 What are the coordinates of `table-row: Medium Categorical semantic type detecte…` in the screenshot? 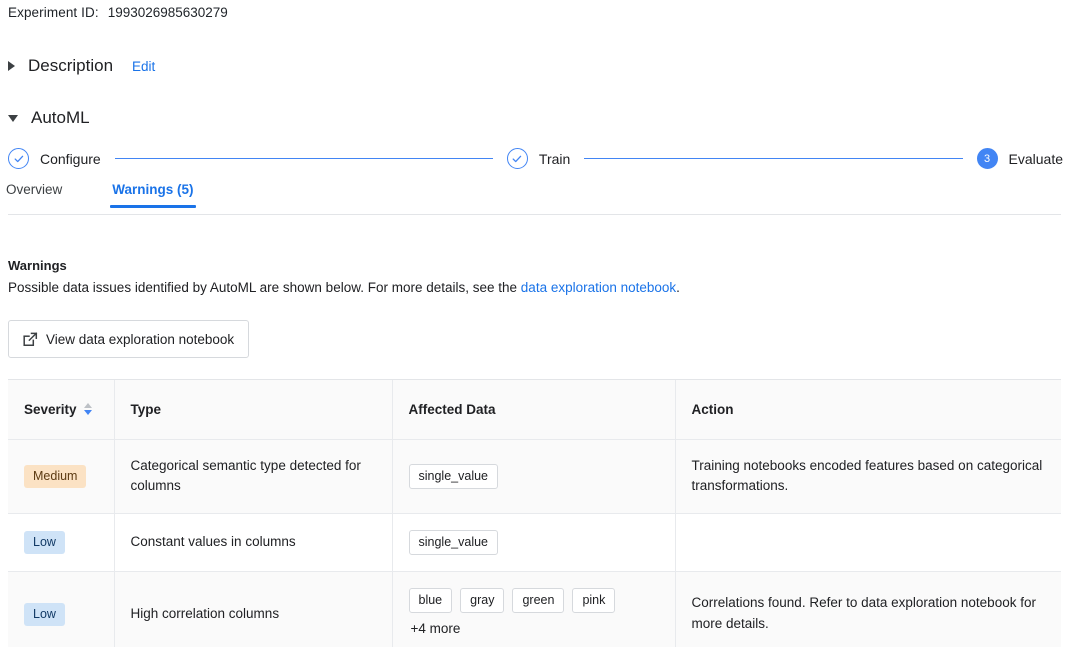 It's located at (534, 476).